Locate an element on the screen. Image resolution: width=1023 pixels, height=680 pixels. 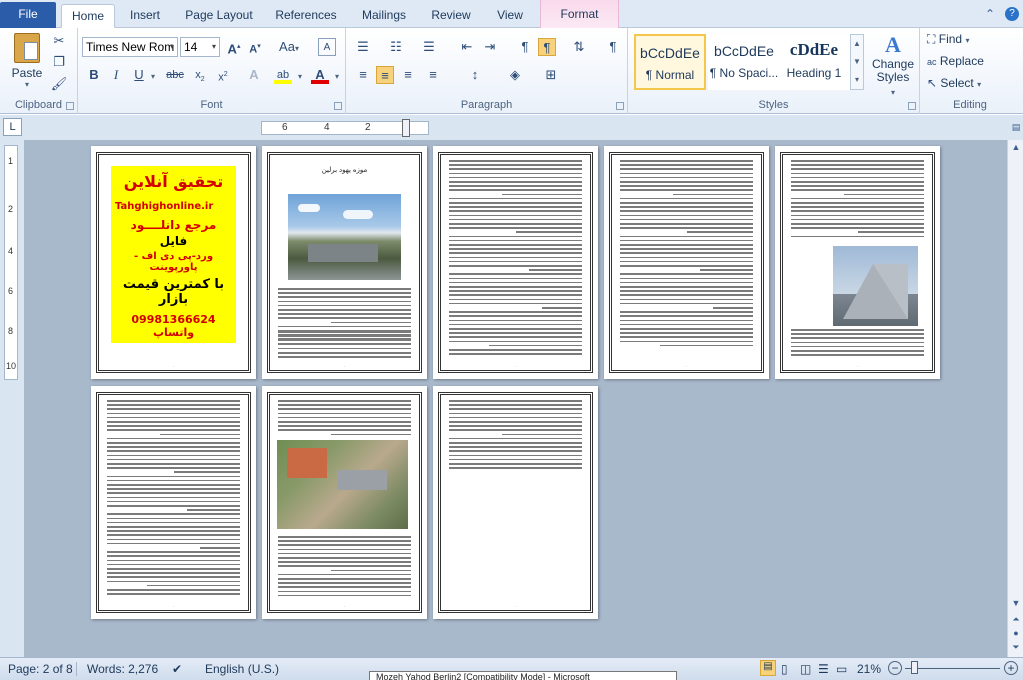
paragraph-dialog-launcher is located at coordinates (620, 106).